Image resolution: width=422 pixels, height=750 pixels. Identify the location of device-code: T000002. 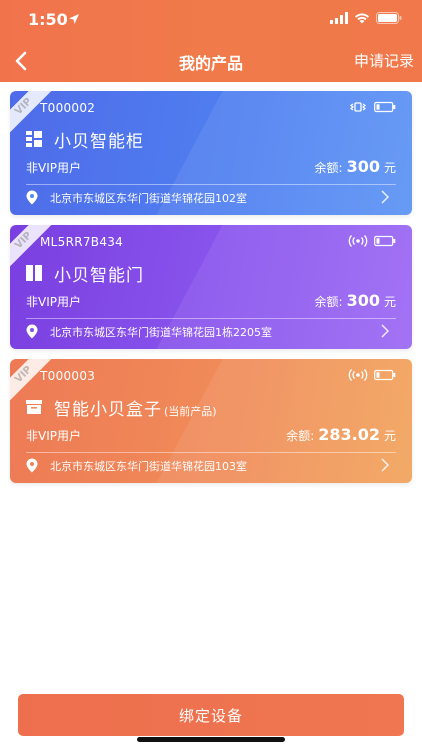
(68, 108).